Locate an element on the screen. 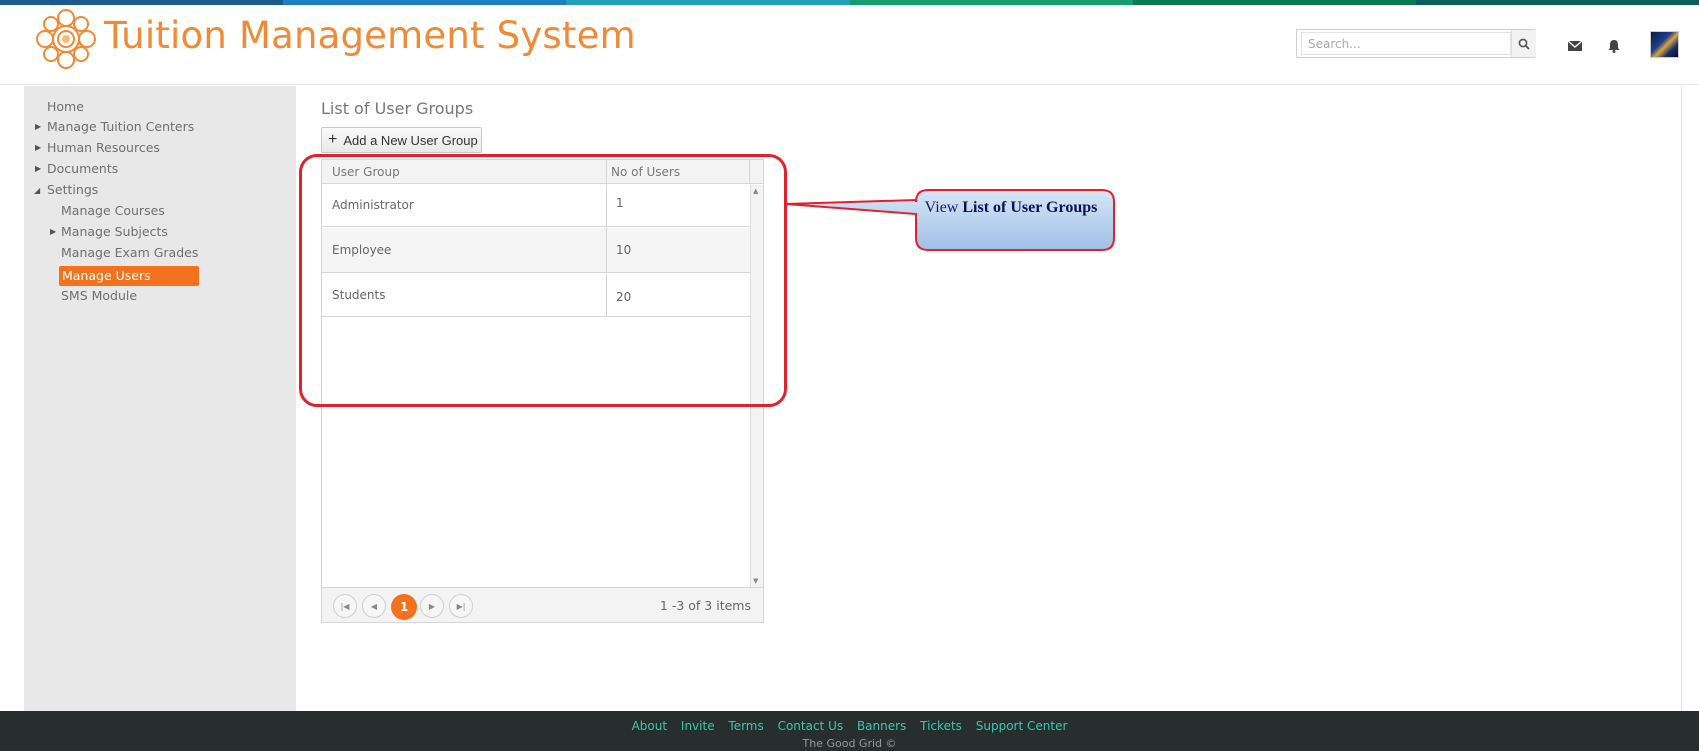 Image resolution: width=1699 pixels, height=751 pixels. sidebar-item-manage-tuition-centers: Manage Tuition Centers is located at coordinates (120, 126).